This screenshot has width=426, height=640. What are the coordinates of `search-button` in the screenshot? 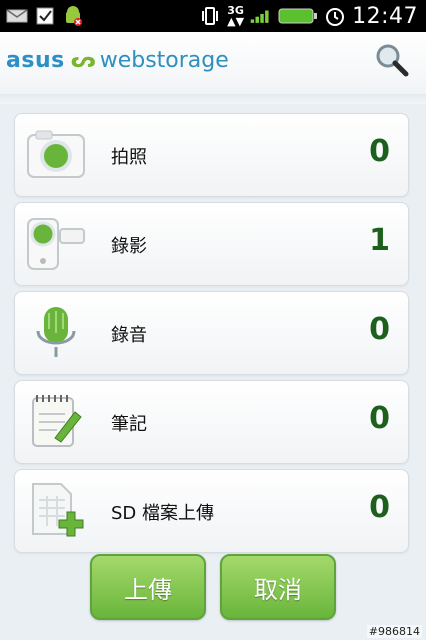 It's located at (392, 62).